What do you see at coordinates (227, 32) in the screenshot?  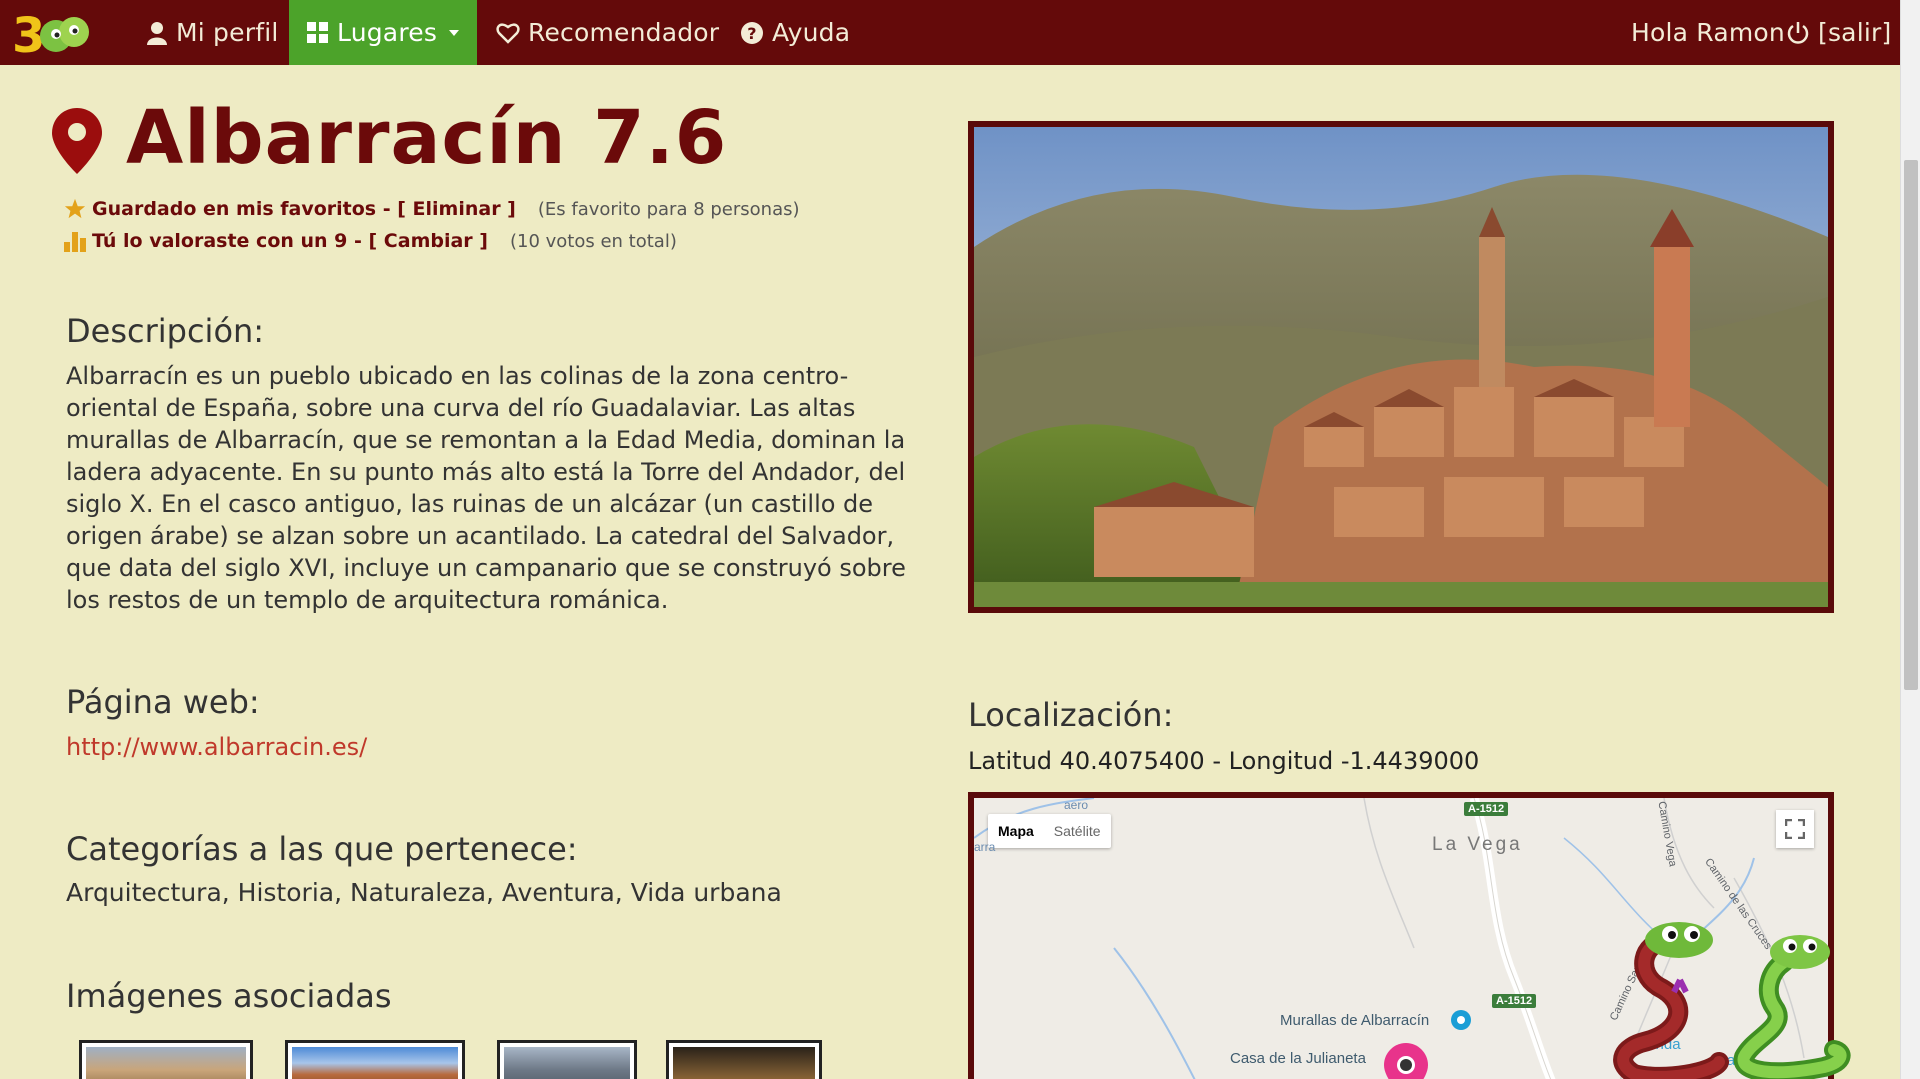 I see `nav-mi-perfil-label: Mi perfil` at bounding box center [227, 32].